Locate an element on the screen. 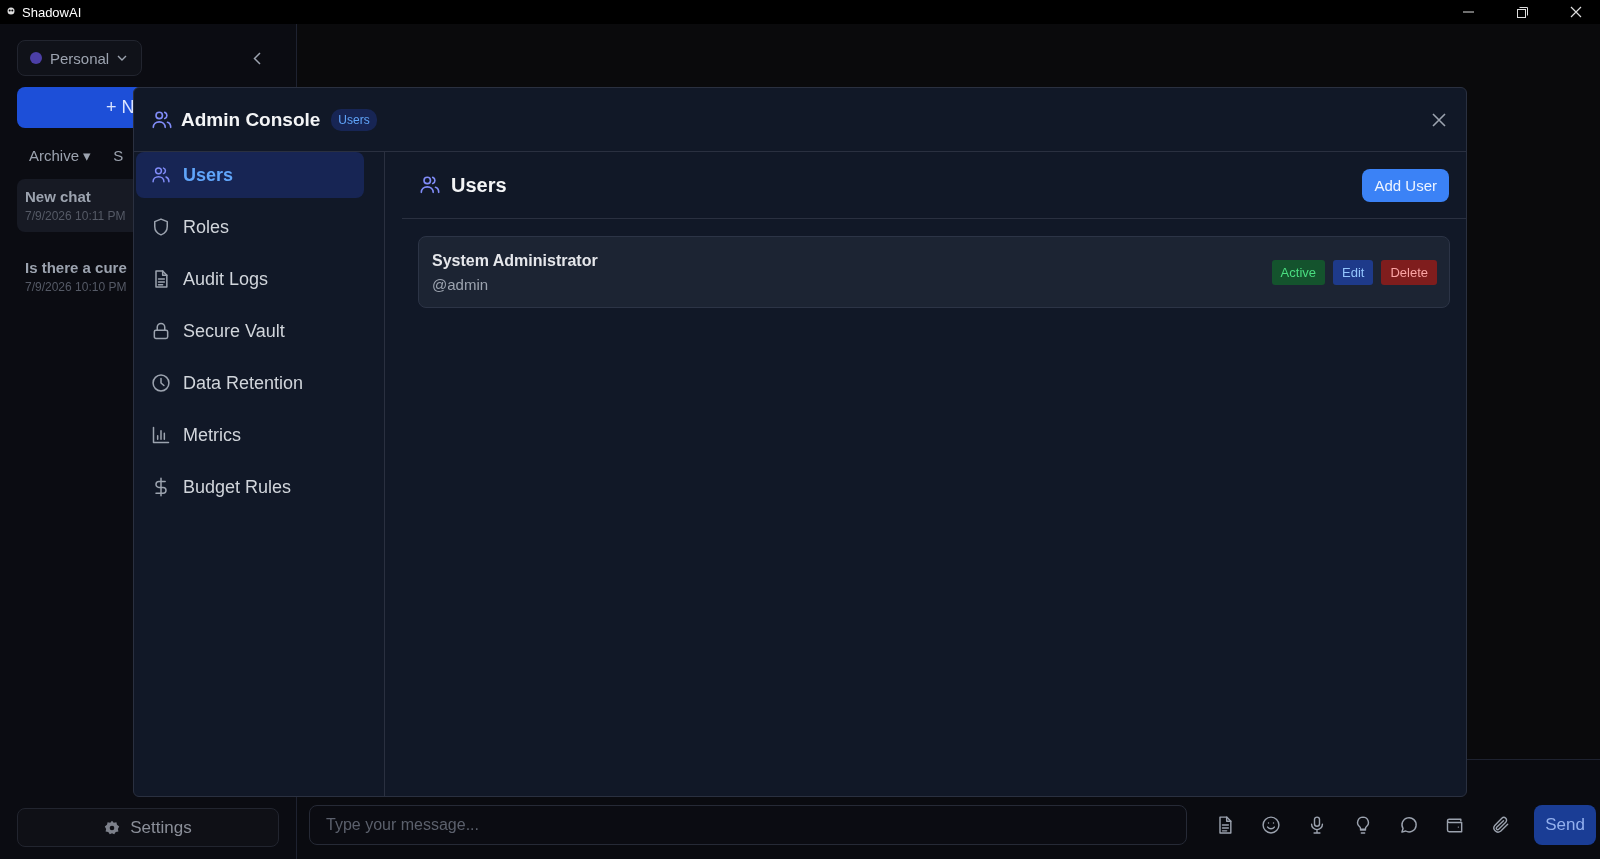  chat-title: Is there a cure is located at coordinates (76, 267).